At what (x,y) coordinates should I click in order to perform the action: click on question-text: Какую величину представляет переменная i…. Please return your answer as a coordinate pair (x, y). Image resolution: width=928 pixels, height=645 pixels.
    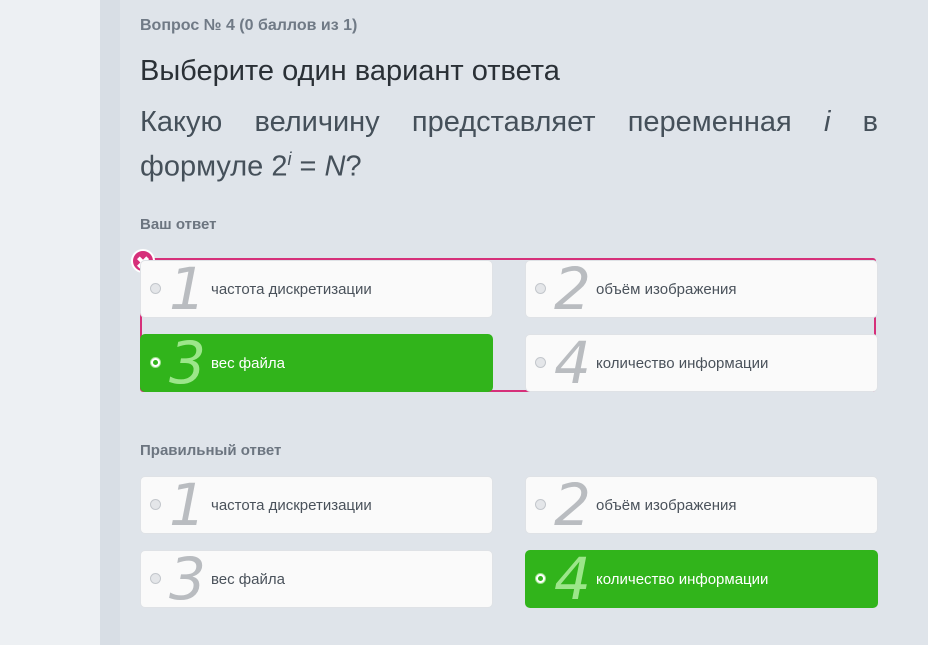
    Looking at the image, I should click on (509, 145).